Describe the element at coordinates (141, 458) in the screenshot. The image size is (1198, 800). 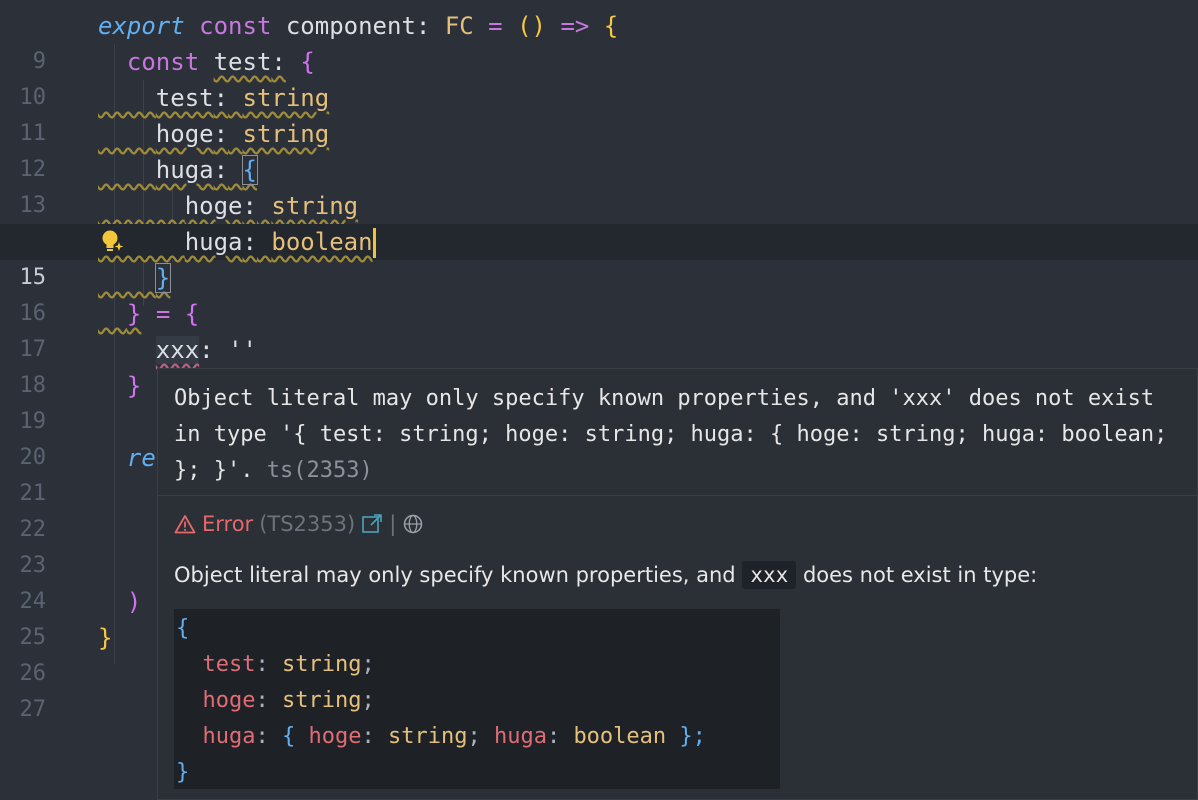
I see `code-text: re` at that location.